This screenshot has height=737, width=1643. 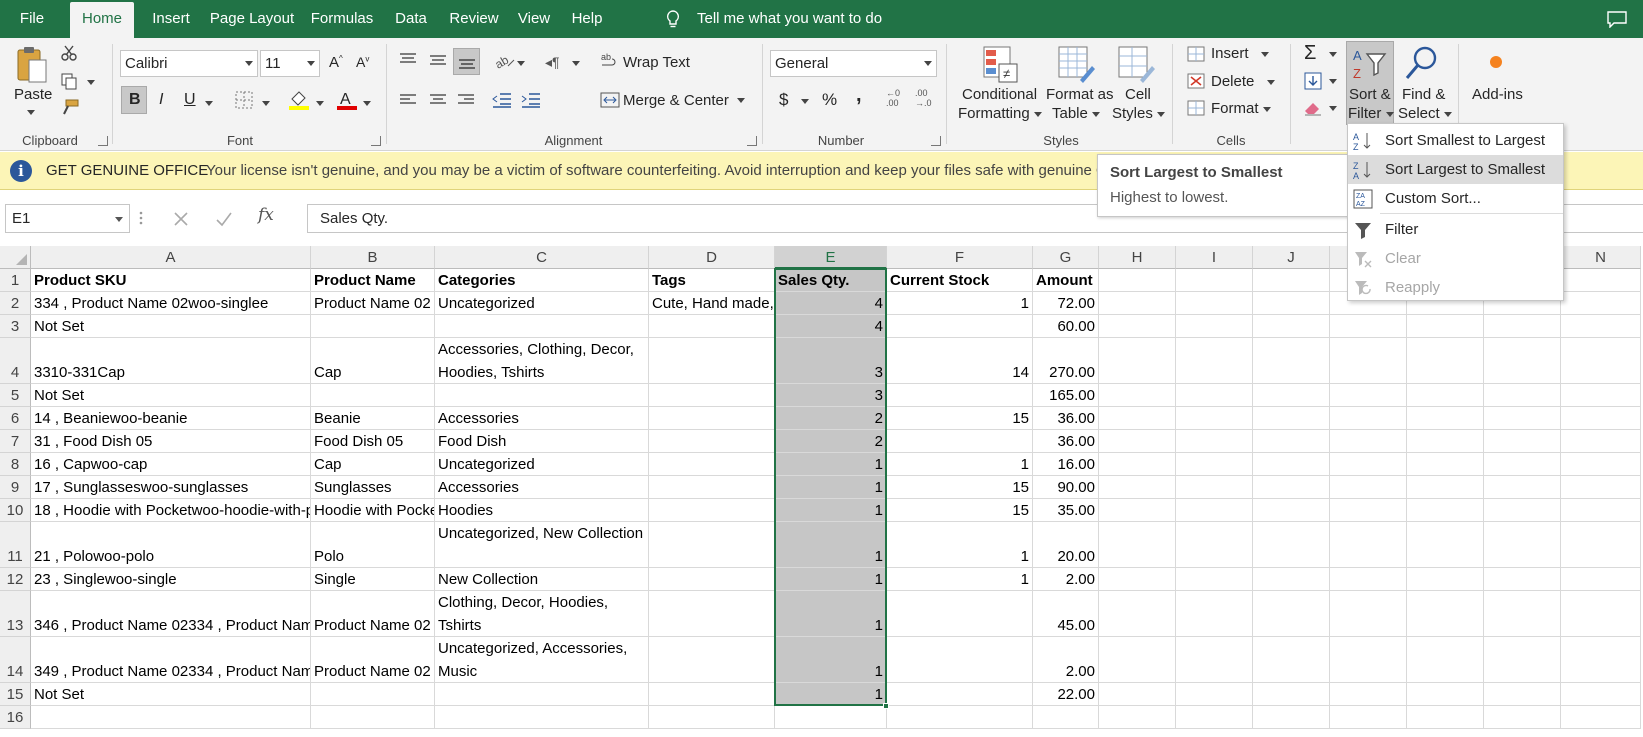 I want to click on column-header-n: N, so click(x=1601, y=257).